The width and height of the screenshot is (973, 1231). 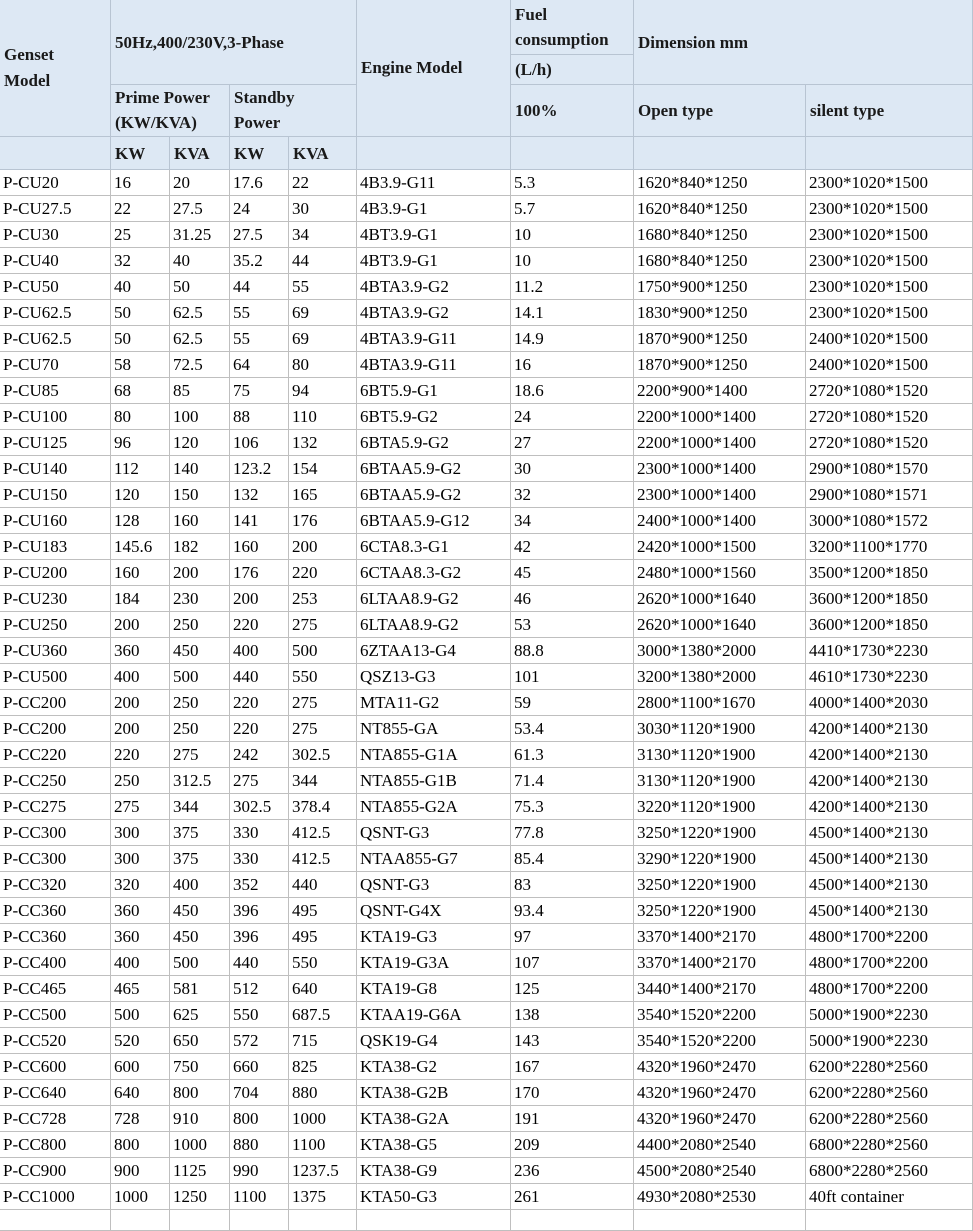 I want to click on header-standby-power: Standby Power, so click(x=293, y=111).